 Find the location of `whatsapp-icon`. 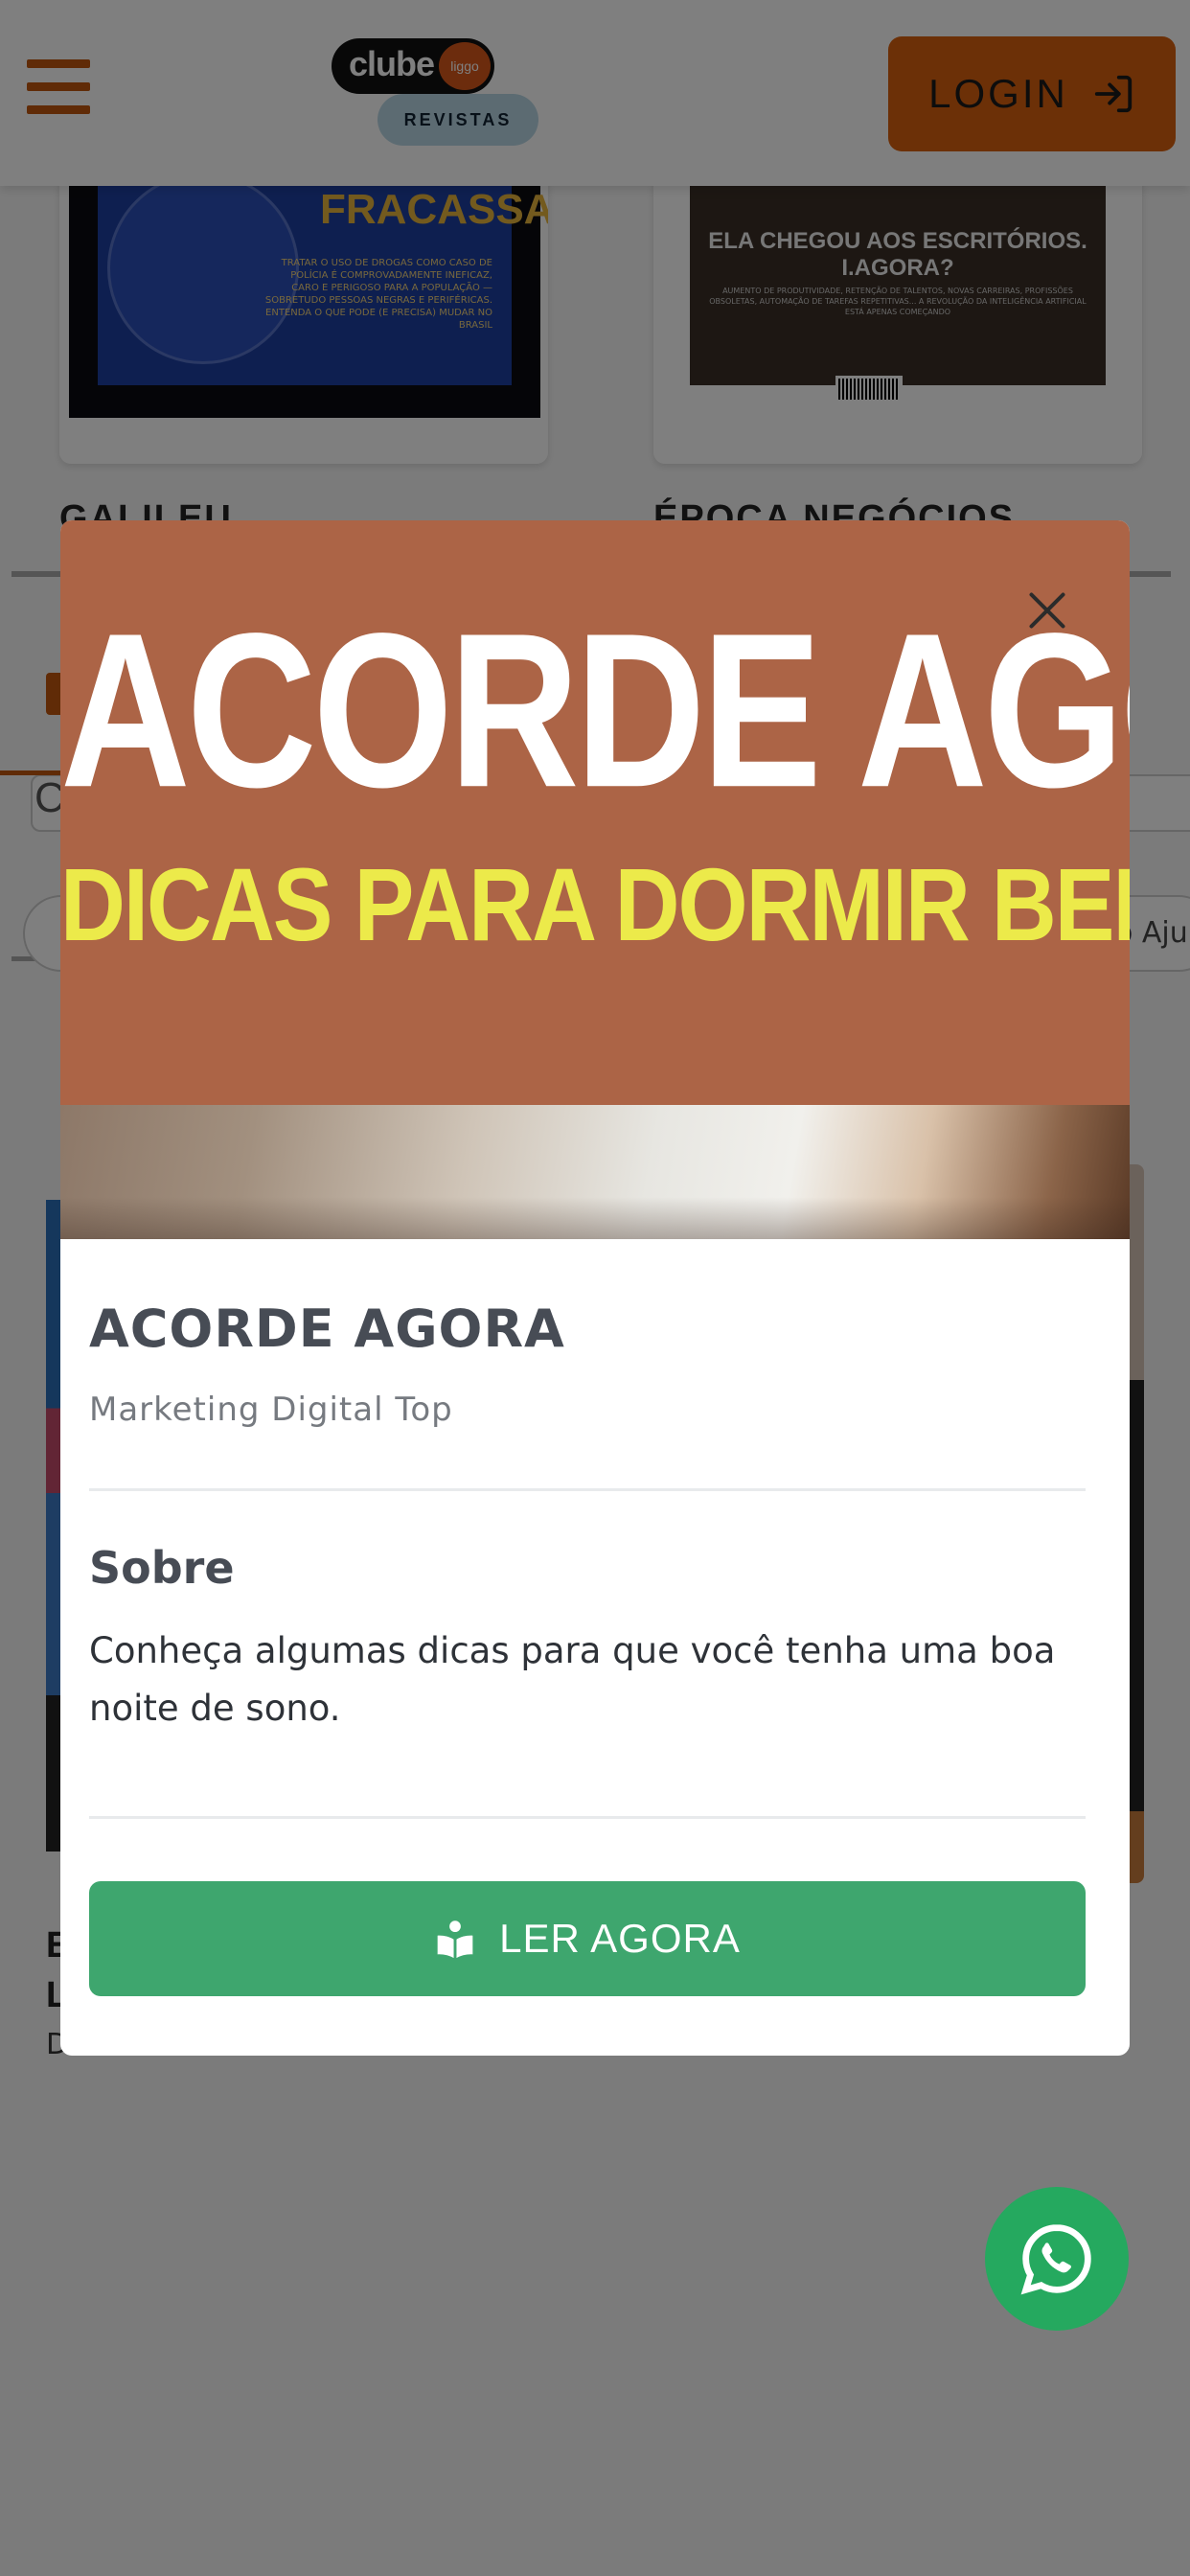

whatsapp-icon is located at coordinates (1056, 2259).